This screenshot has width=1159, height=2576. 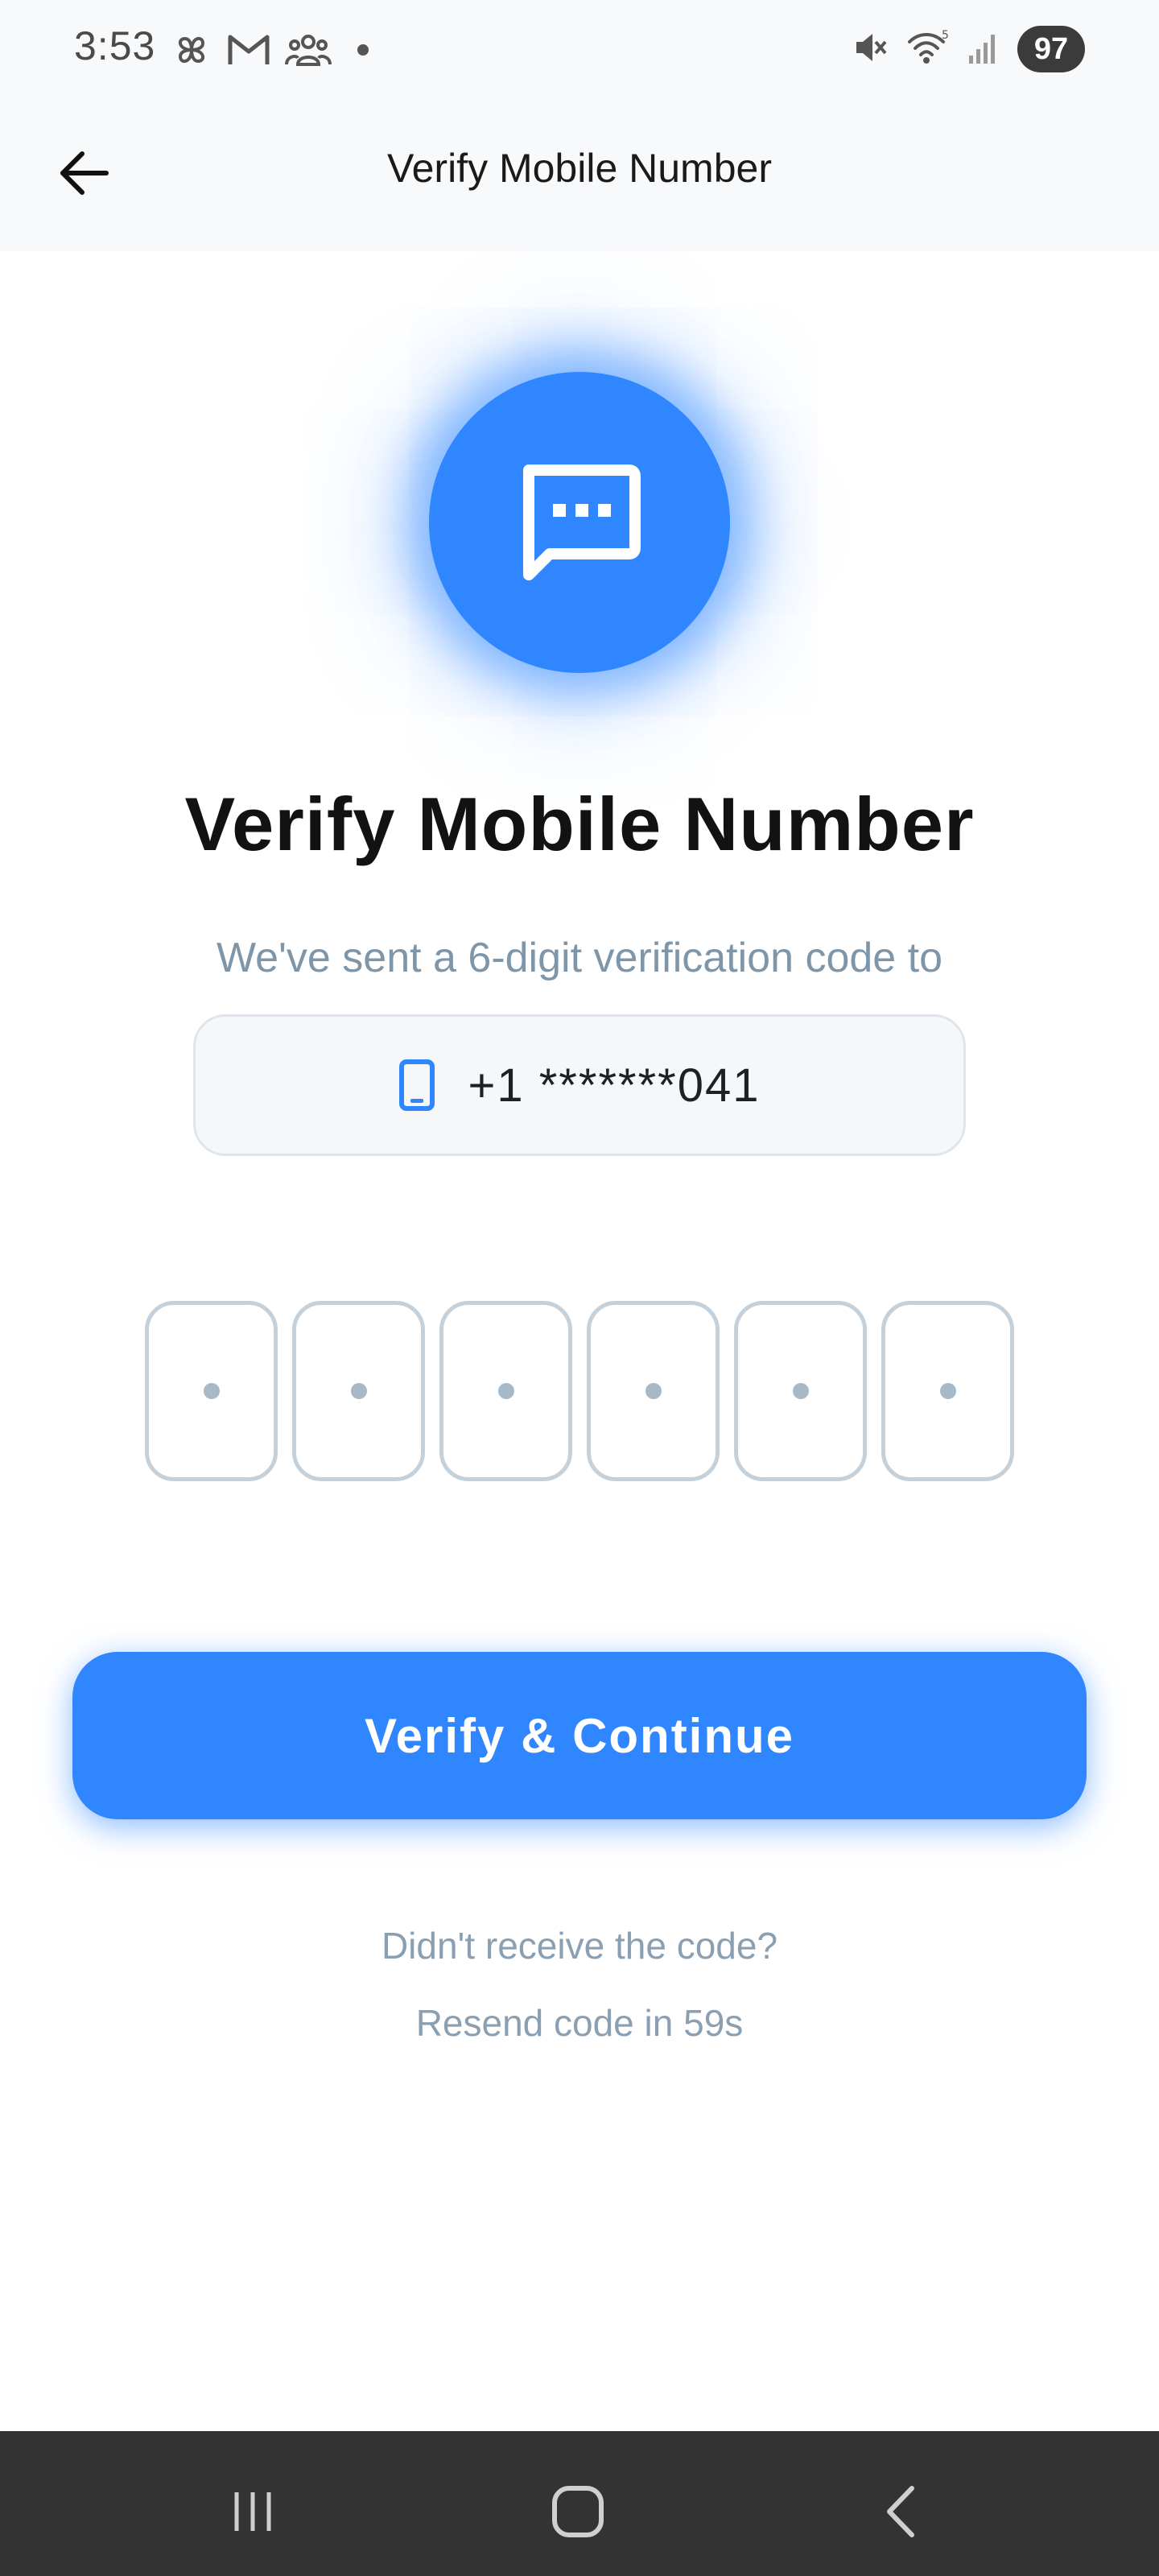 I want to click on recents-button, so click(x=253, y=2511).